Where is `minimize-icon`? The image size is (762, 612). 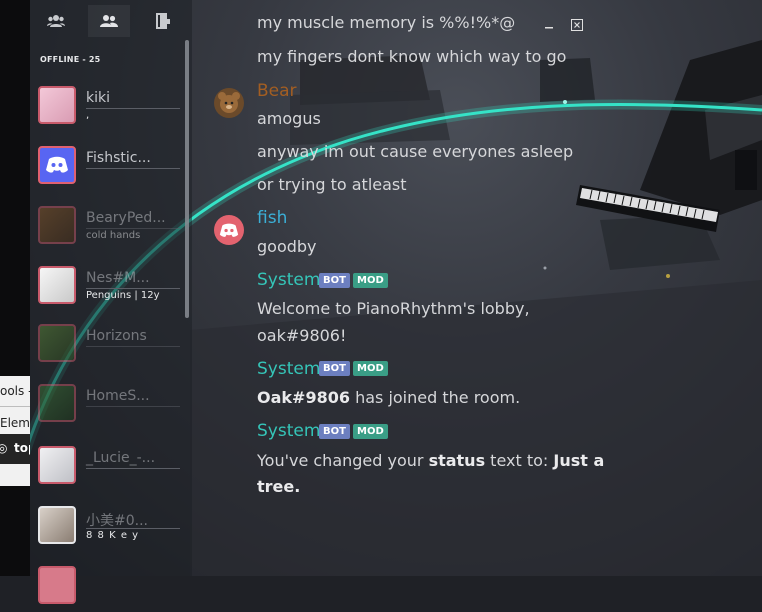
minimize-icon is located at coordinates (549, 28).